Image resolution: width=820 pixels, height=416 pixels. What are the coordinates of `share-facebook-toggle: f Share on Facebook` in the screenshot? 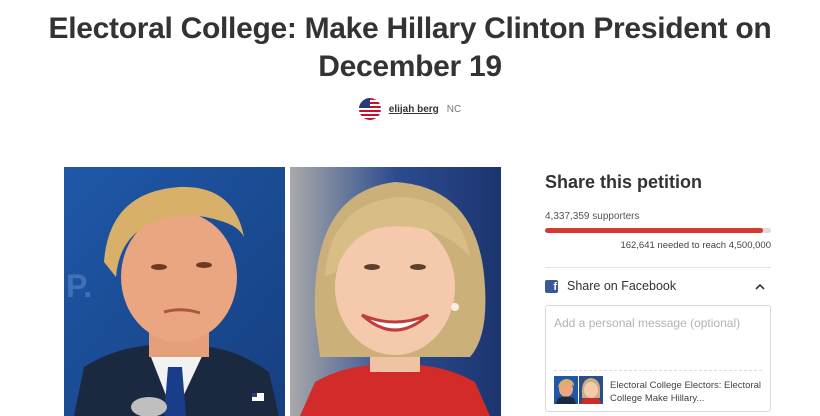 It's located at (658, 286).